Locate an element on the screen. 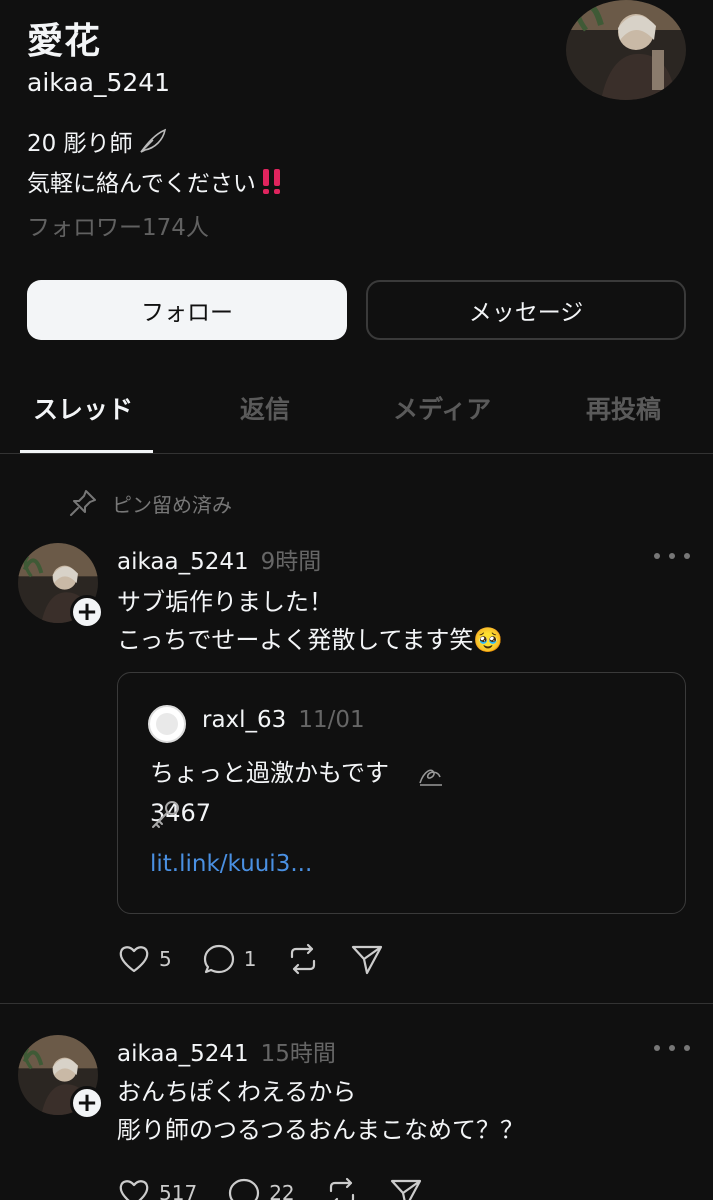  followers-count: フォロワー174人 is located at coordinates (118, 225).